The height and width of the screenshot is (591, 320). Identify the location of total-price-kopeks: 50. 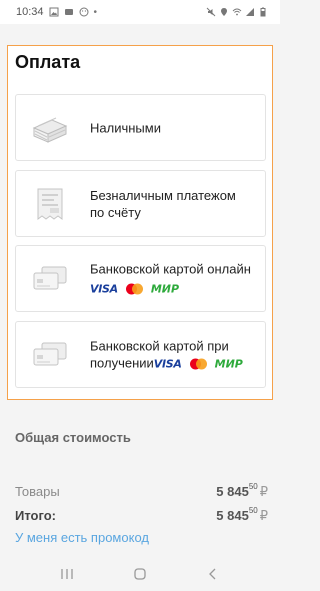
(253, 510).